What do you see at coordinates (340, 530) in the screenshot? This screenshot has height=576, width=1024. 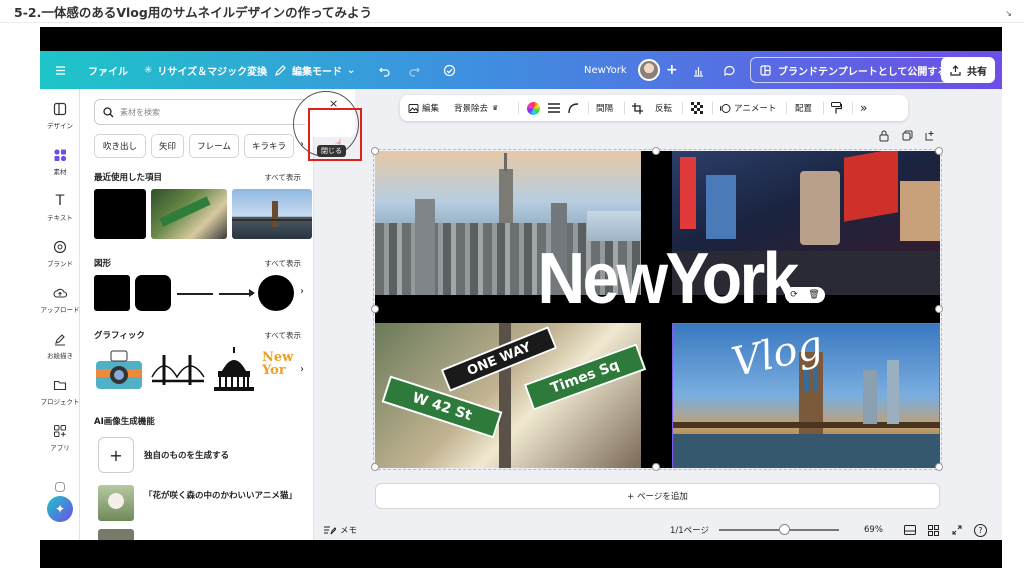 I see `notes-button: メモ` at bounding box center [340, 530].